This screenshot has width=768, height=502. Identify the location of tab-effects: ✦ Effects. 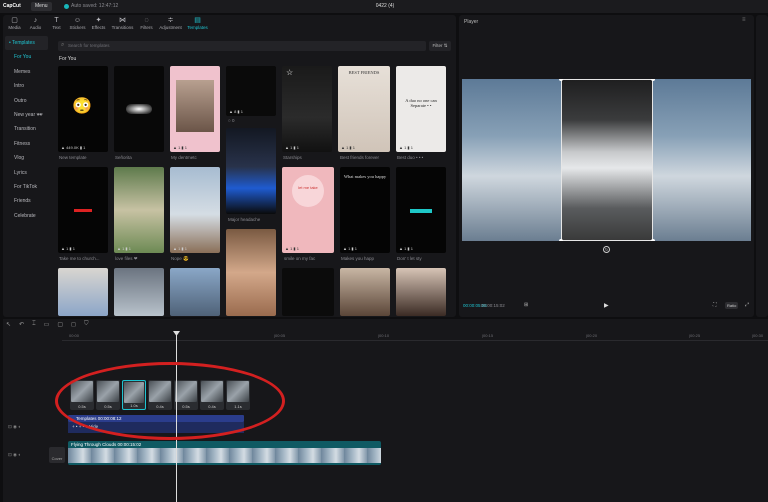
(98, 25).